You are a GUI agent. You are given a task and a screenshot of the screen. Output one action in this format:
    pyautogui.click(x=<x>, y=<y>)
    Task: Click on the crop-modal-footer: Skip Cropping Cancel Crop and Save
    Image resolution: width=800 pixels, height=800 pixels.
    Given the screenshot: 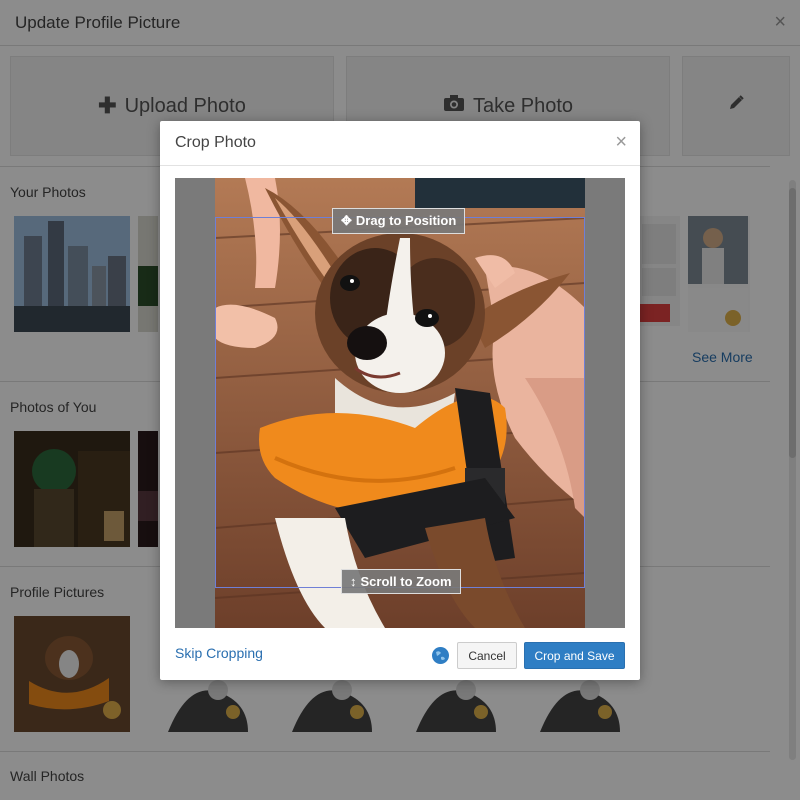 What is the action you would take?
    pyautogui.click(x=400, y=658)
    